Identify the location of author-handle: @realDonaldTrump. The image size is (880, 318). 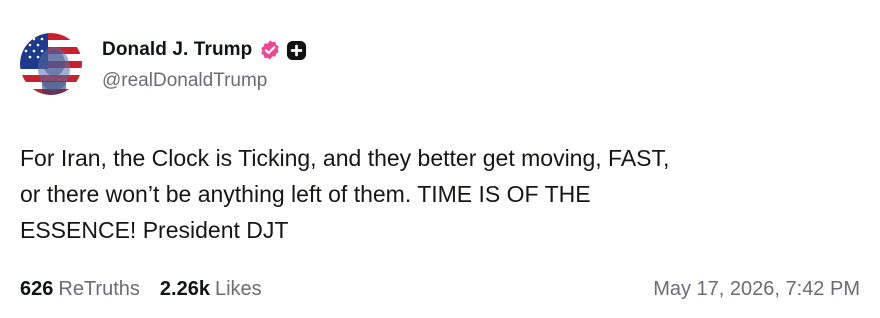
(204, 81).